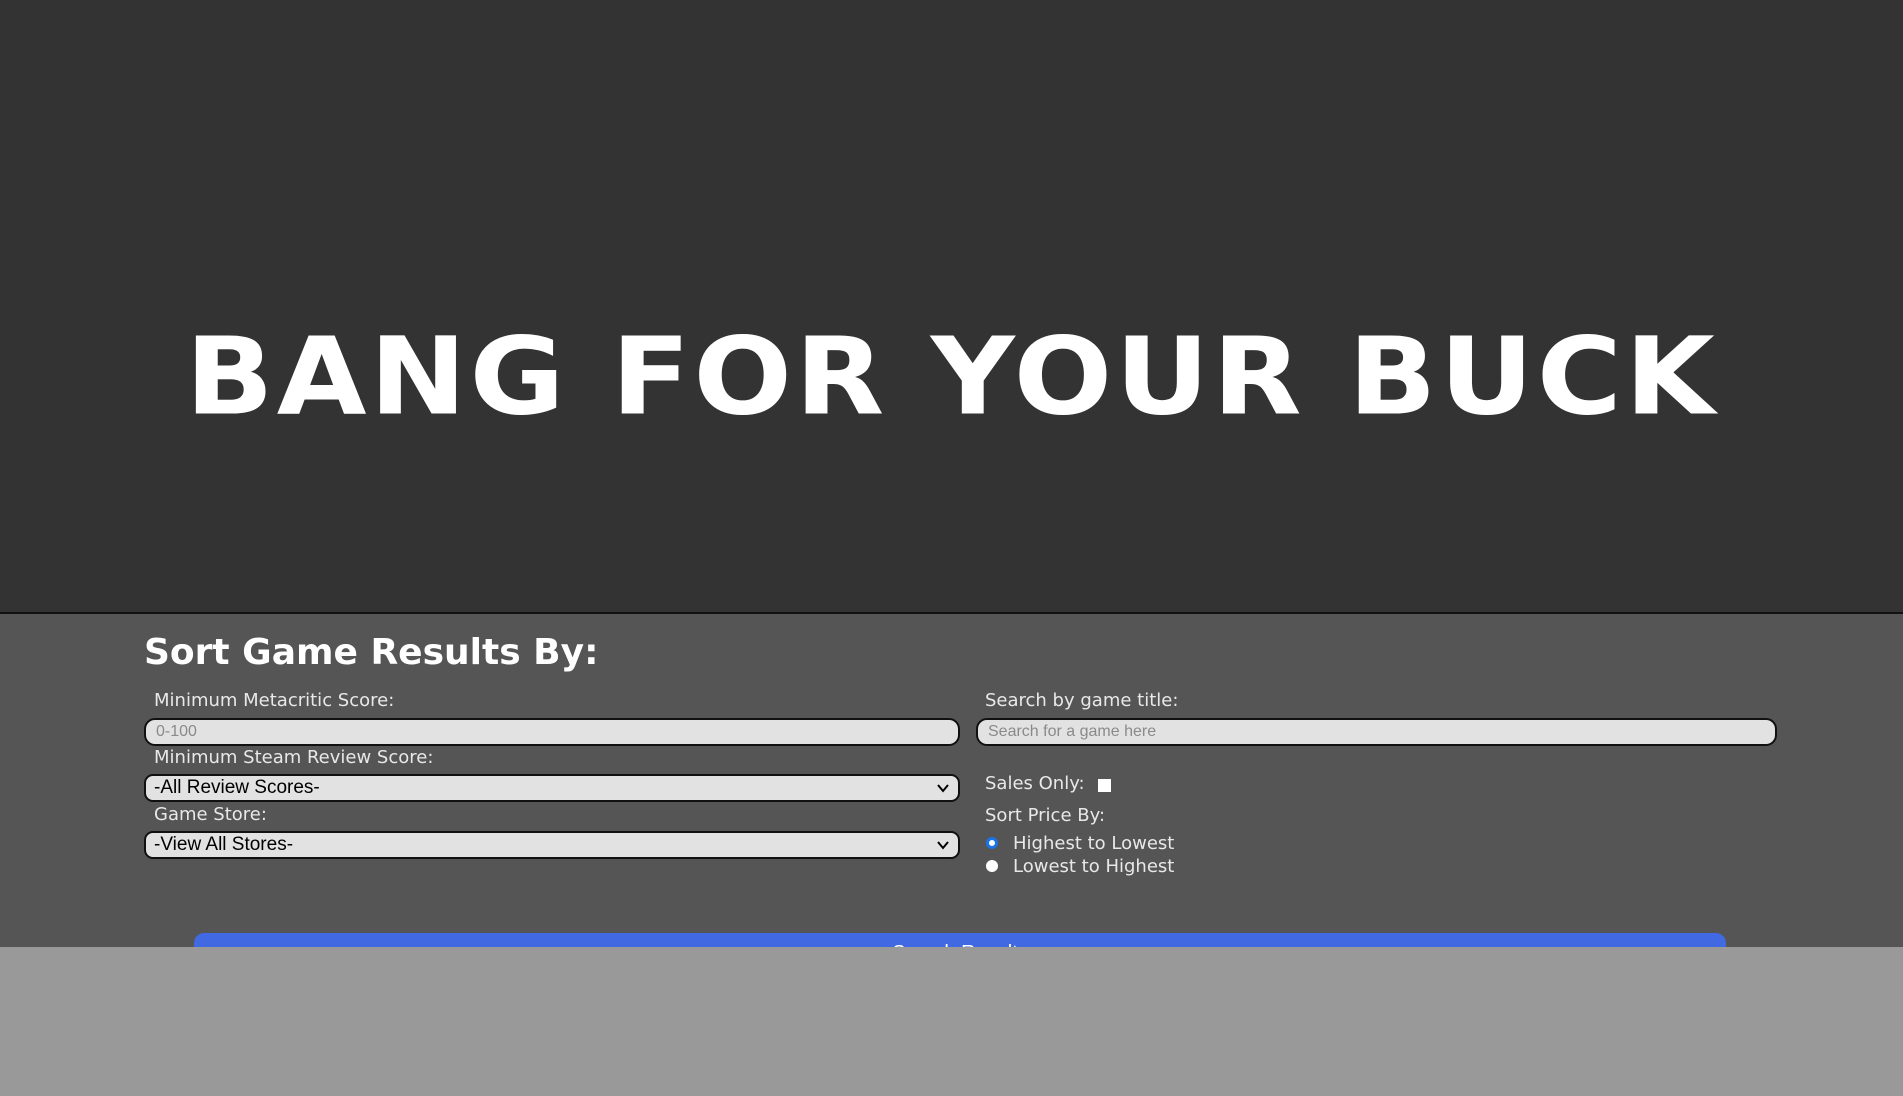 This screenshot has height=1096, width=1903. What do you see at coordinates (210, 814) in the screenshot?
I see `game-store-label: Game Store:` at bounding box center [210, 814].